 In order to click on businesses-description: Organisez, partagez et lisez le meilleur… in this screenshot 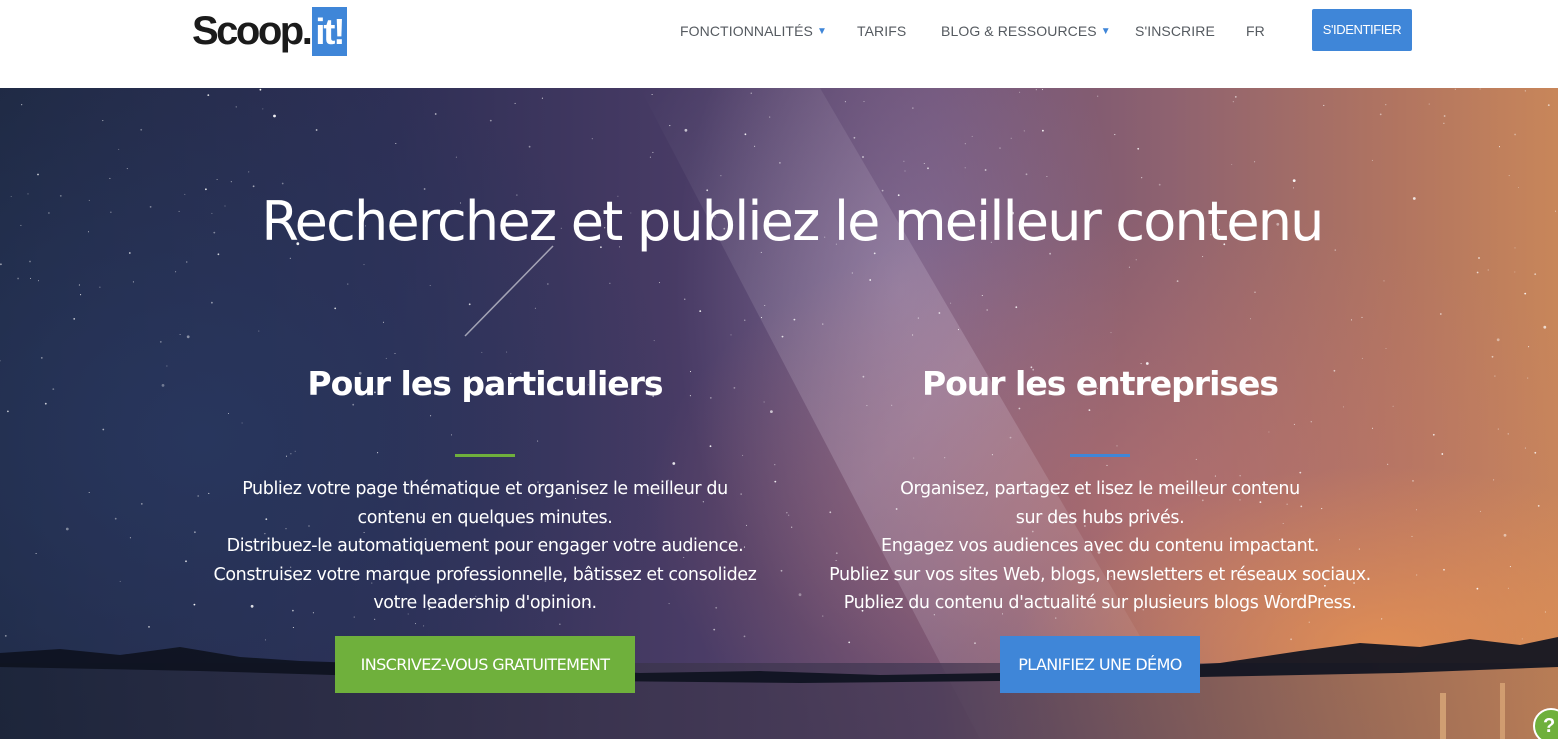, I will do `click(1100, 546)`.